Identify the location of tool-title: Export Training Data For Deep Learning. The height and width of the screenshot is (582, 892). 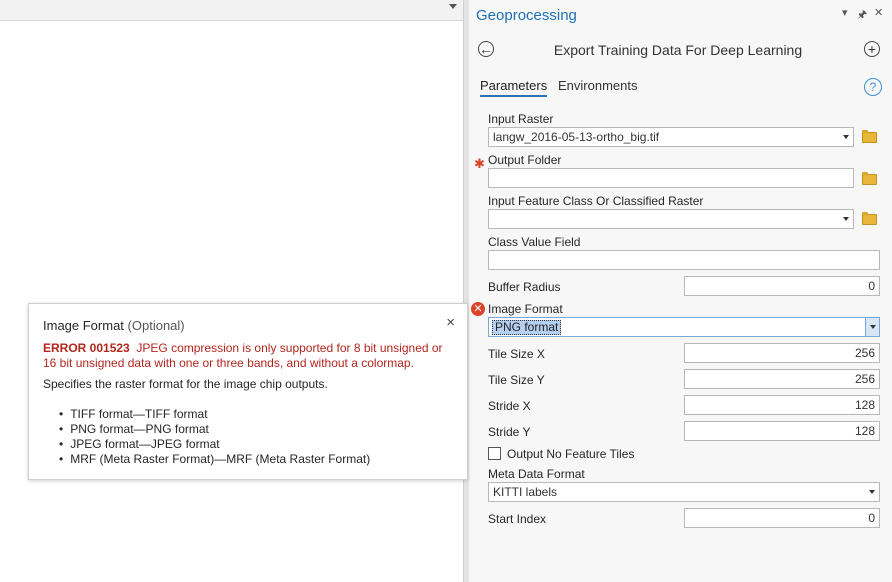
(678, 50).